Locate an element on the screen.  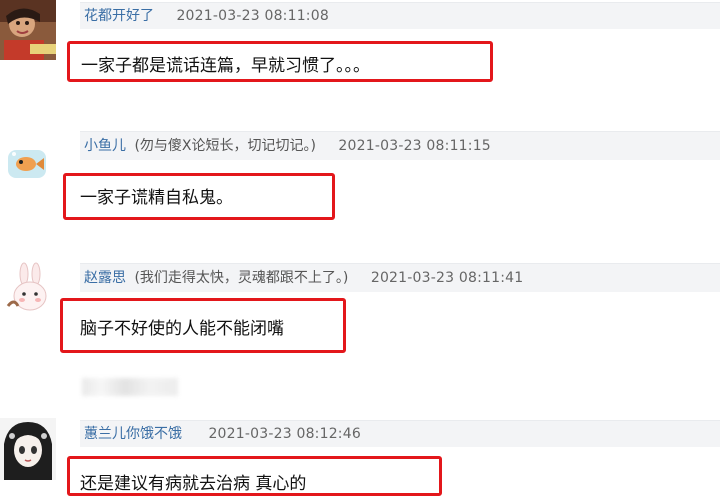
anime-girl-avatar-icon is located at coordinates (28, 449).